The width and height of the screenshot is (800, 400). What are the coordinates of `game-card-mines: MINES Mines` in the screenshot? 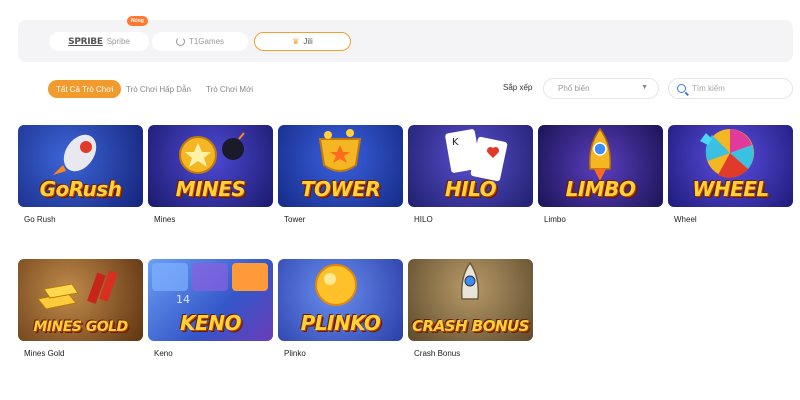 It's located at (210, 174).